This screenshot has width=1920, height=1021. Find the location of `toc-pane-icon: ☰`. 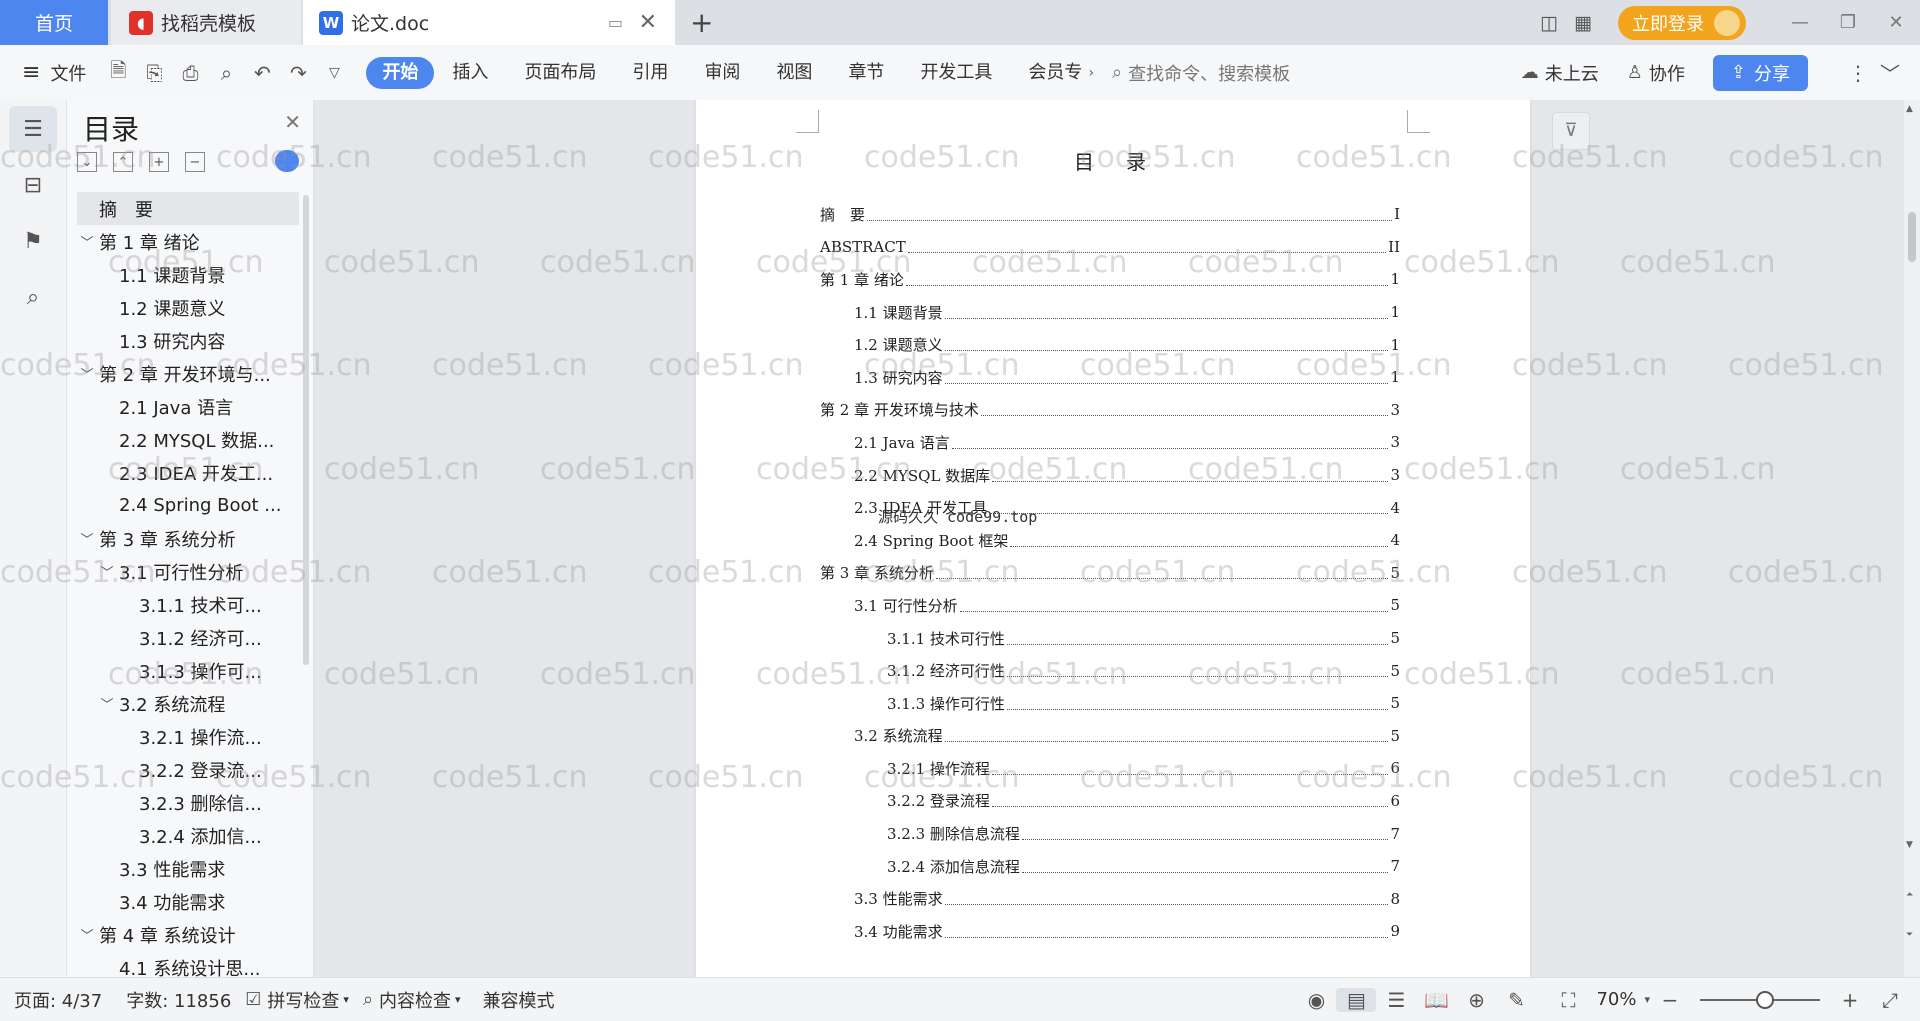

toc-pane-icon: ☰ is located at coordinates (33, 129).